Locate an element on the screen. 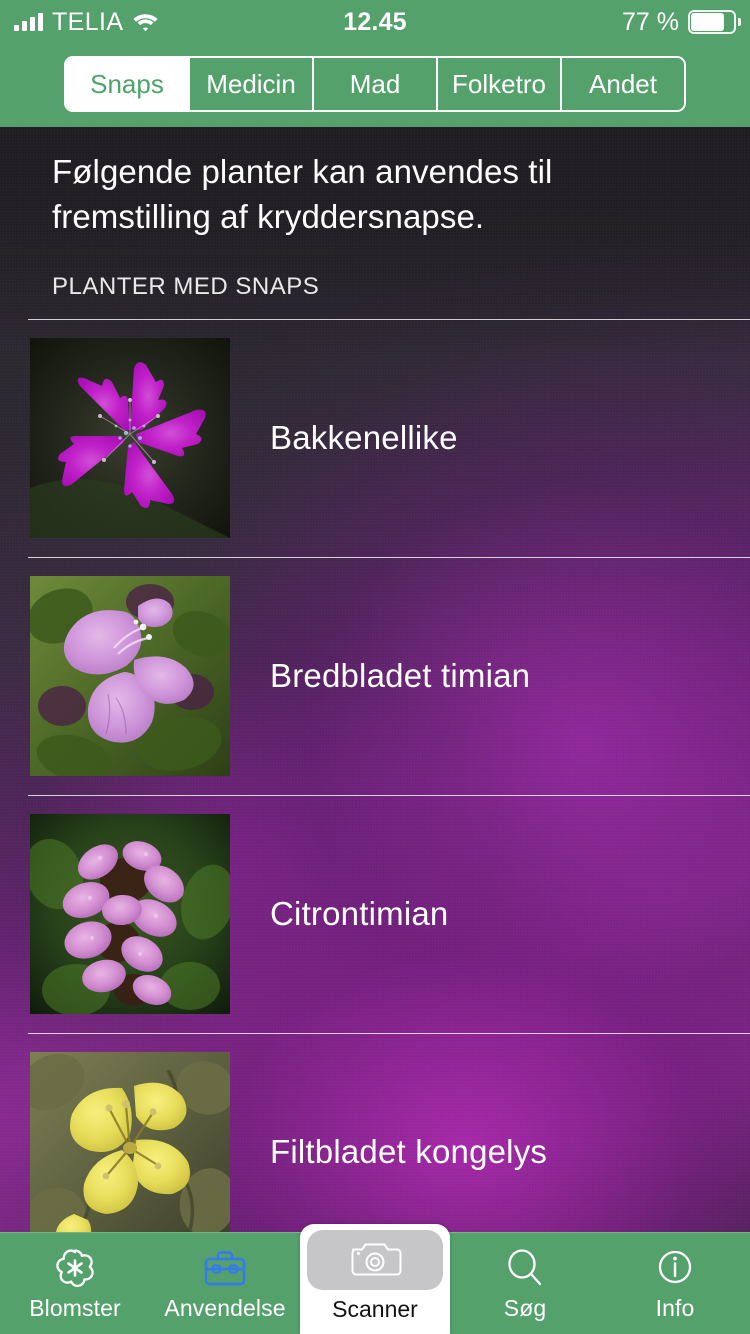  section-header: PLANTER MED SNAPS is located at coordinates (186, 286).